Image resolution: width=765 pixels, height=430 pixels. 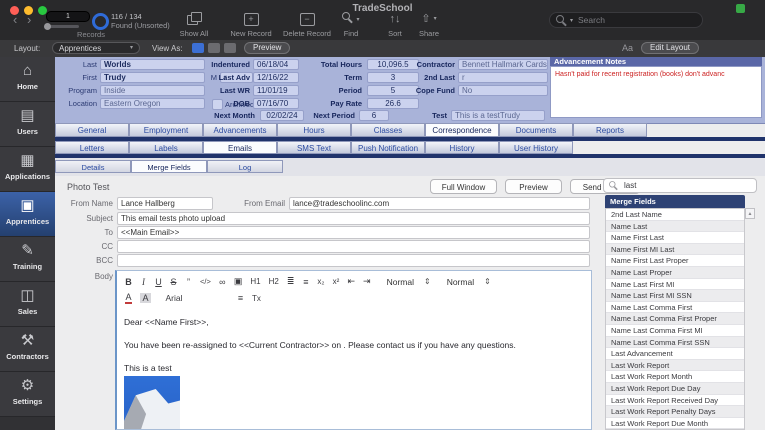 What do you see at coordinates (255, 281) in the screenshot?
I see `heading1-button: H1` at bounding box center [255, 281].